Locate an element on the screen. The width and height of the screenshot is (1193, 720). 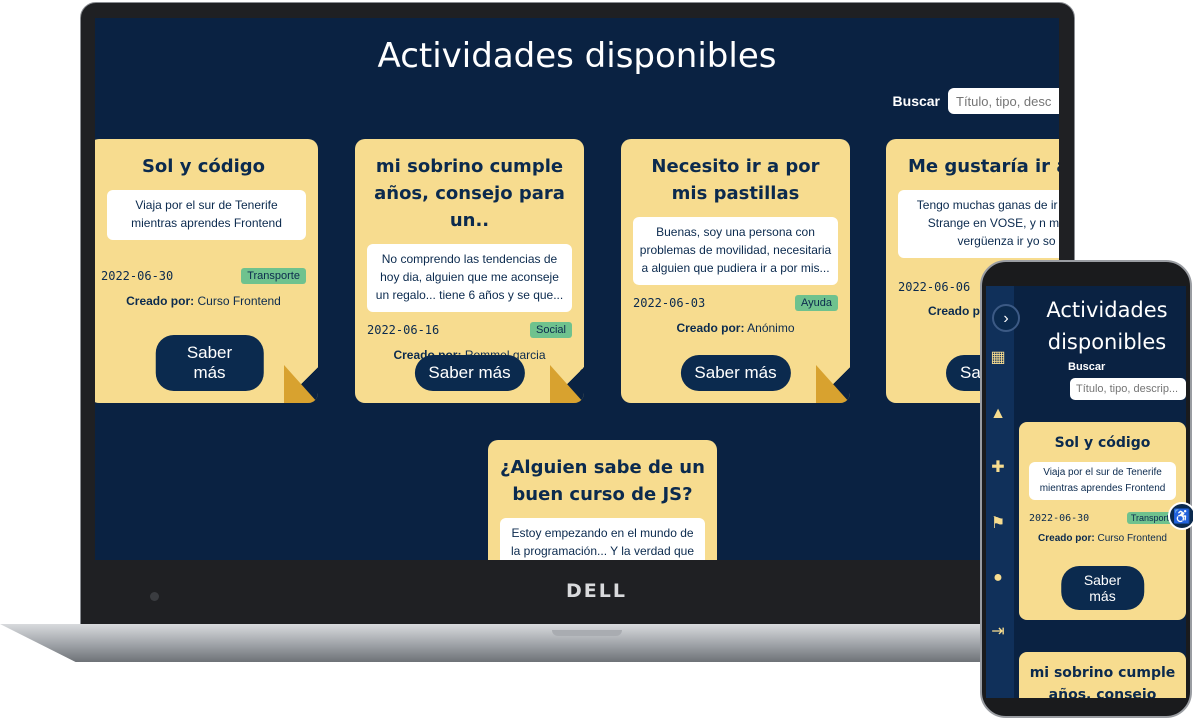
search-bar: Buscar is located at coordinates (976, 101).